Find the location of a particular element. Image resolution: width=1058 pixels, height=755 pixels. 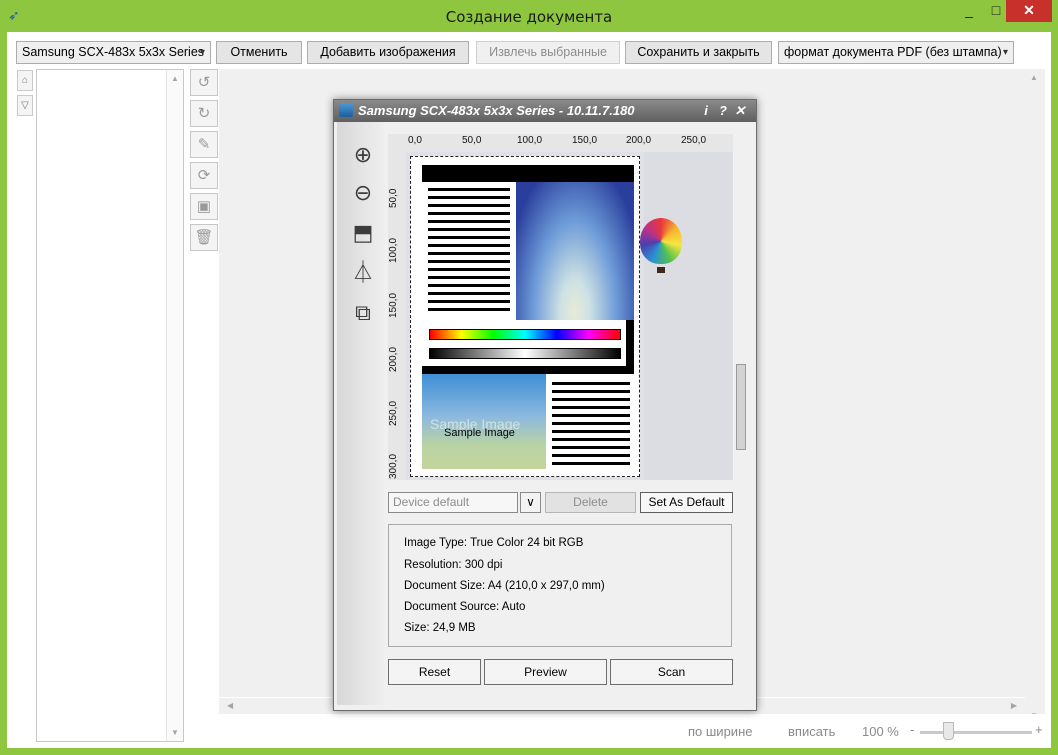

scroll-down-icon: ▼ is located at coordinates (175, 732).